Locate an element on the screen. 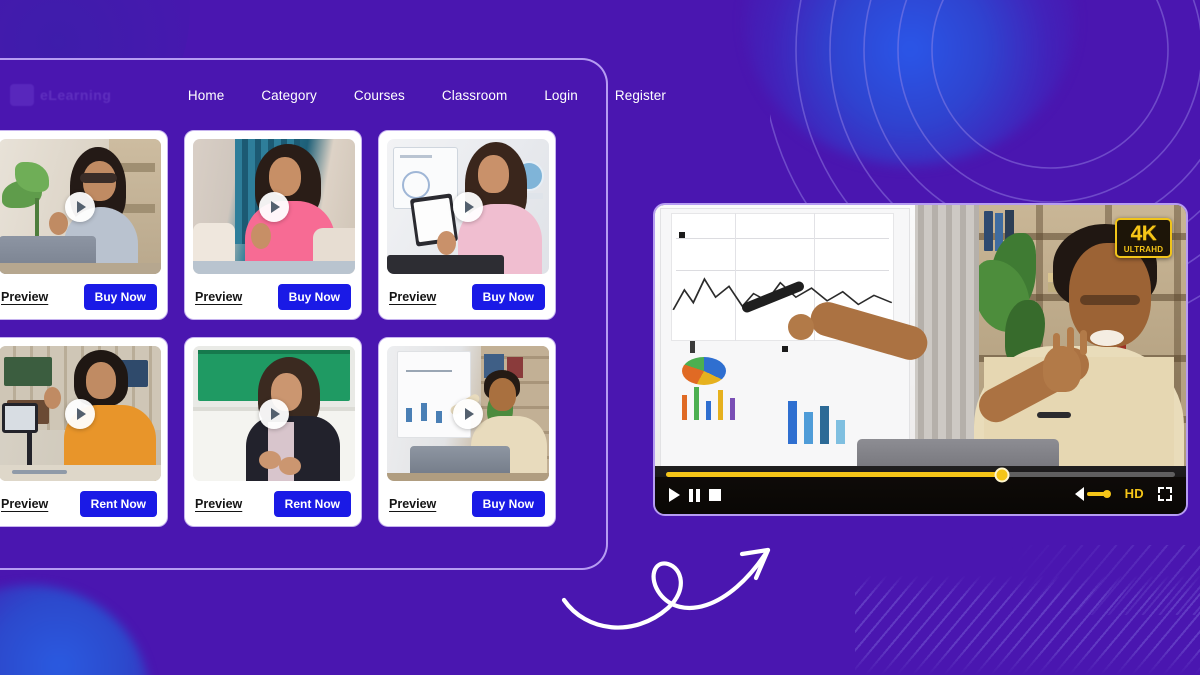 The height and width of the screenshot is (675, 1200). bottom-left-blue-glow is located at coordinates (75, 630).